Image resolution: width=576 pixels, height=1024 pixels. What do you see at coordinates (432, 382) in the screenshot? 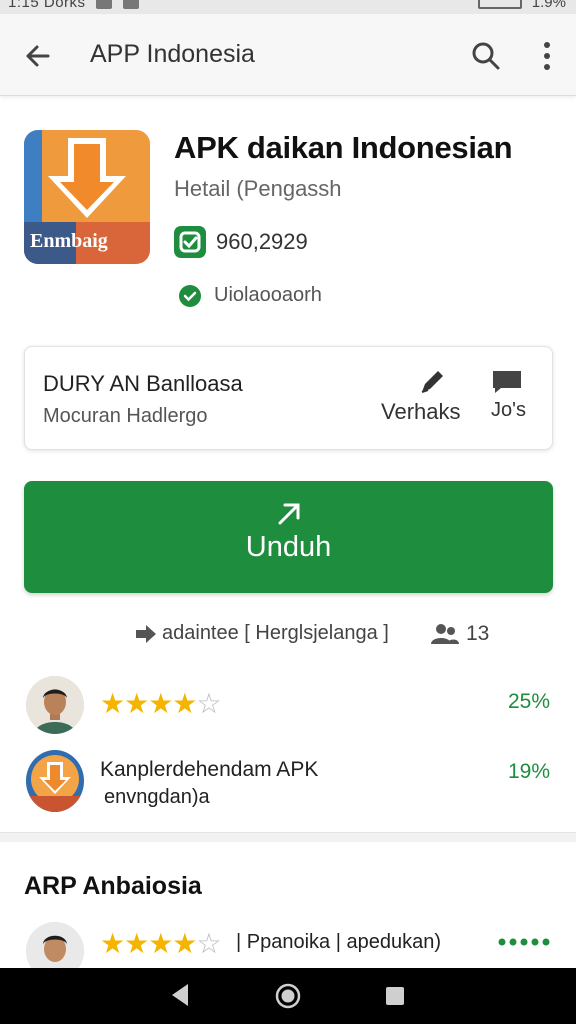
I see `pencil-icon` at bounding box center [432, 382].